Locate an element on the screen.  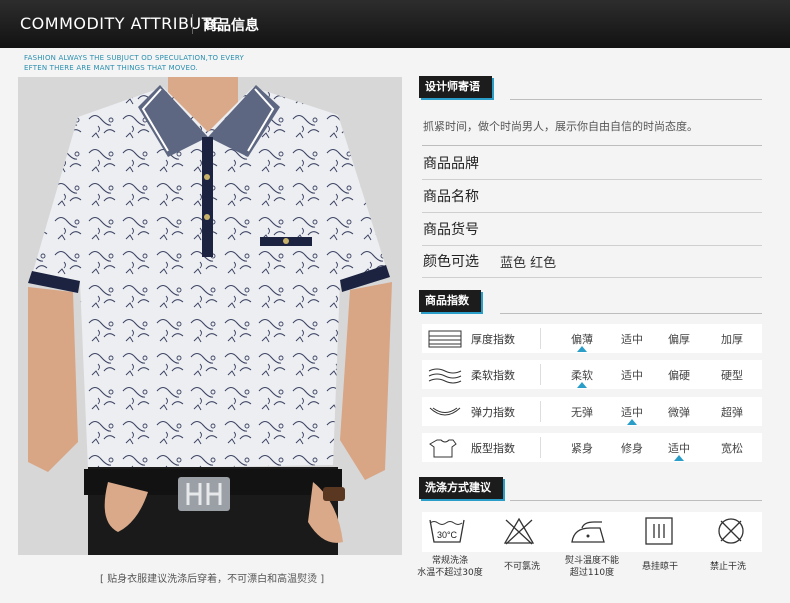
info-value: 蓝色 红色 is located at coordinates (528, 263).